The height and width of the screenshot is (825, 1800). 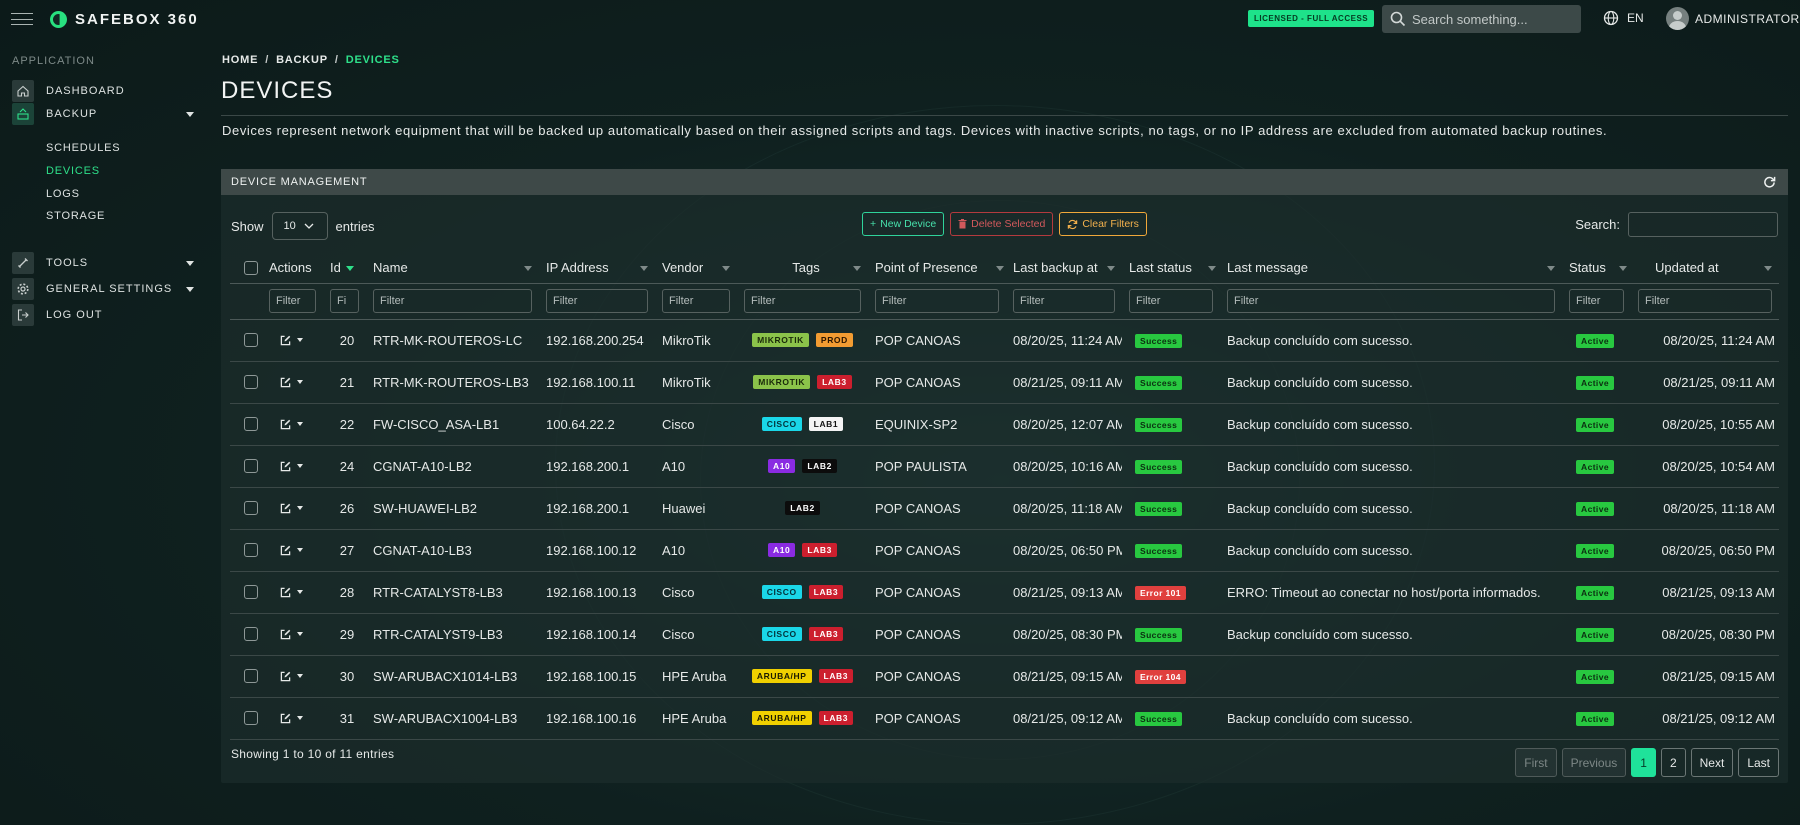 I want to click on language-selector: EN, so click(x=1623, y=18).